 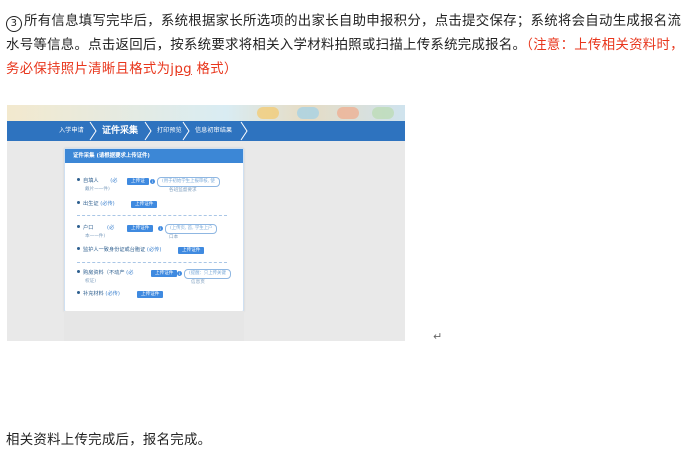 I want to click on return-mark: ↵, so click(x=438, y=336).